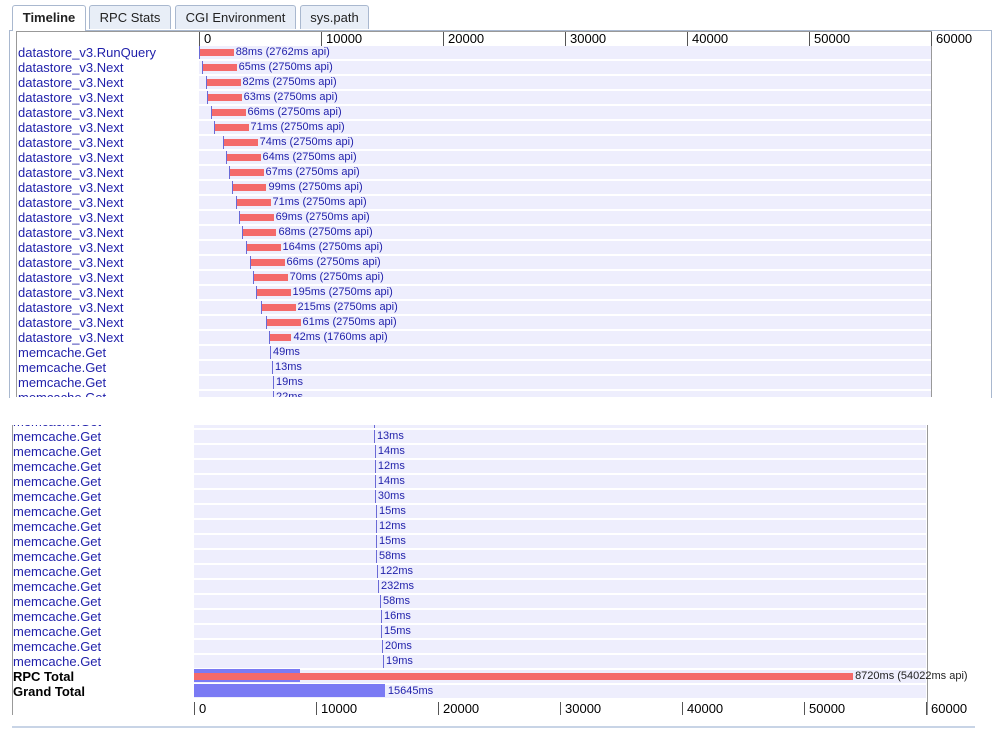 Image resolution: width=999 pixels, height=736 pixels. Describe the element at coordinates (49, 18) in the screenshot. I see `tab-timeline: Timeline` at that location.